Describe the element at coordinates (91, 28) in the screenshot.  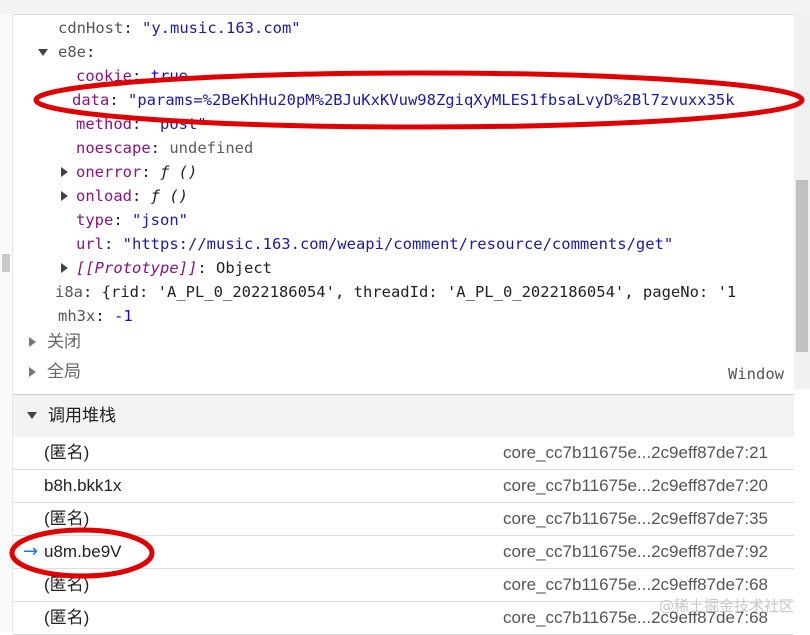
I see `scope-key: cdnHost` at that location.